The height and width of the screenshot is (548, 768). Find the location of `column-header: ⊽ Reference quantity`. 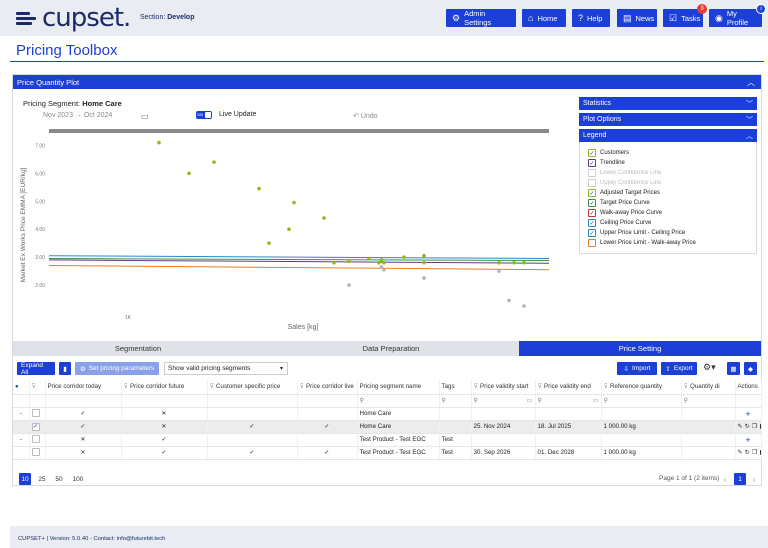

column-header: ⊽ Reference quantity is located at coordinates (641, 387).